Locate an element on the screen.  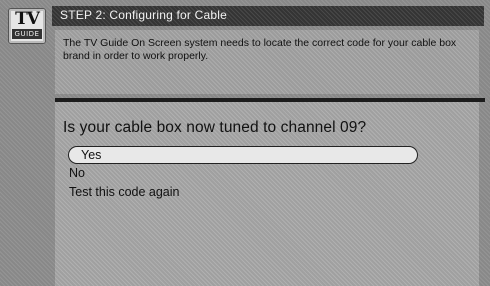
title-bar: STEP 2: Configuring for Cable is located at coordinates (268, 16).